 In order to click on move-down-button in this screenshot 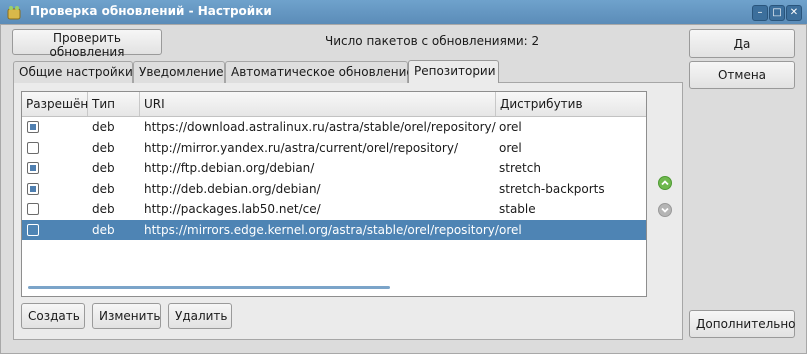, I will do `click(665, 210)`.